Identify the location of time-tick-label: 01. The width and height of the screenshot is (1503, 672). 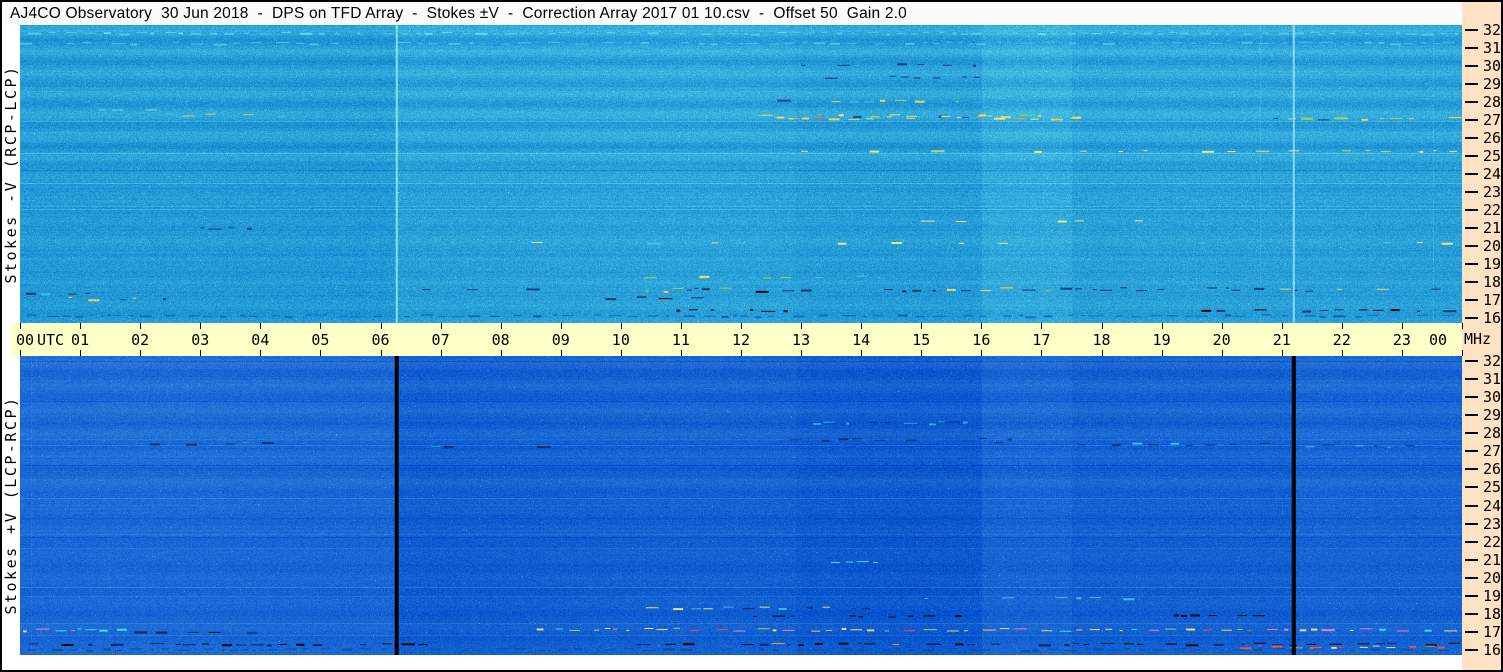
(80, 339).